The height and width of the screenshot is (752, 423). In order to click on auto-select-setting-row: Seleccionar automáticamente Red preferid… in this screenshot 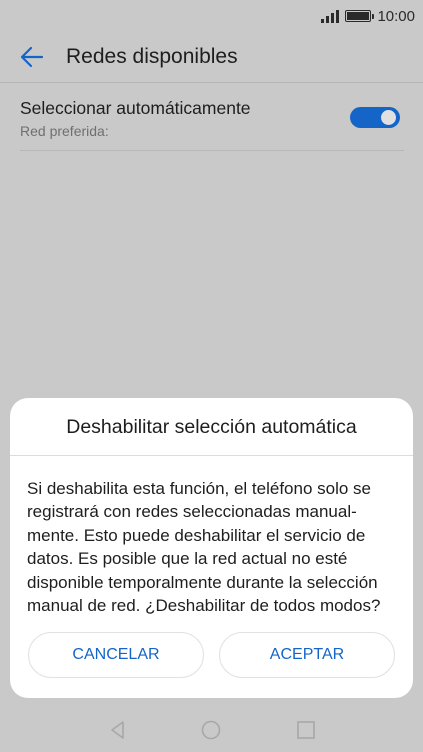, I will do `click(212, 118)`.